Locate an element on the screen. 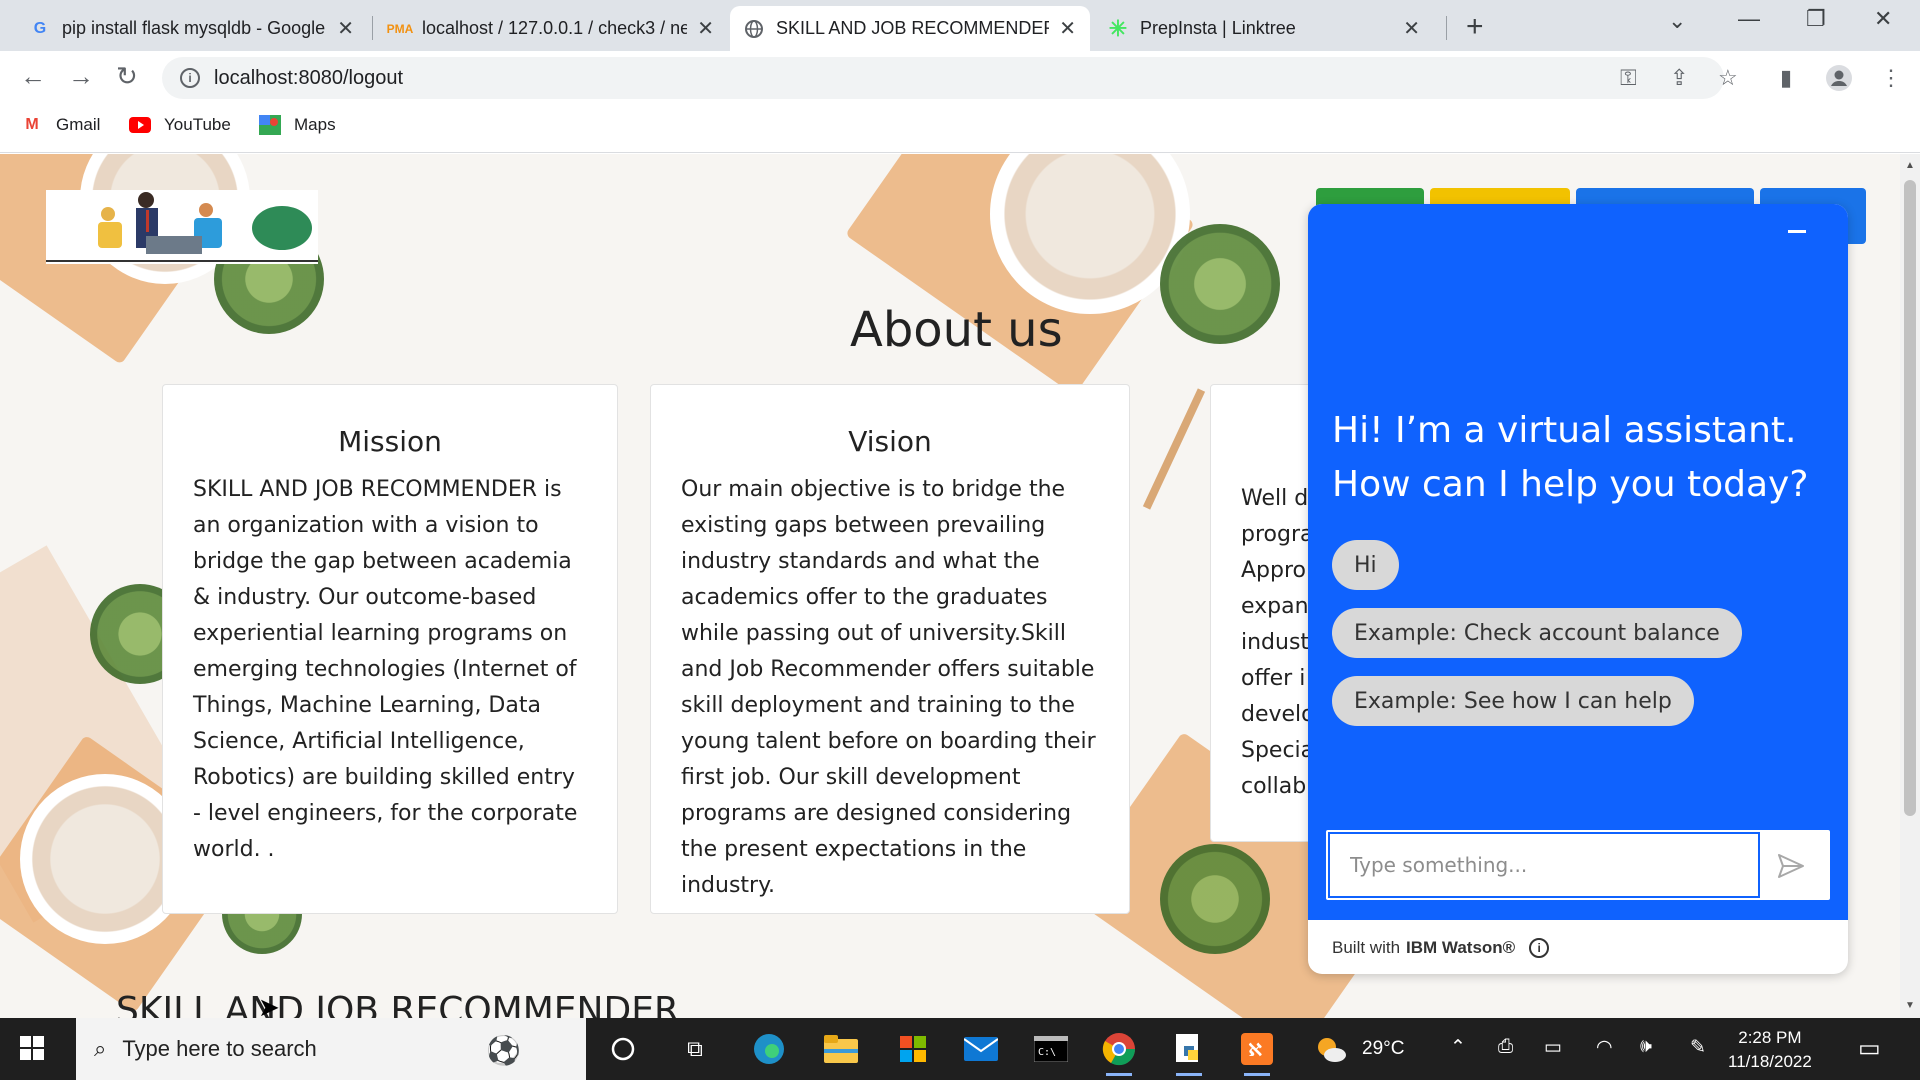 The image size is (1920, 1080). microsoft-store-icon is located at coordinates (913, 1049).